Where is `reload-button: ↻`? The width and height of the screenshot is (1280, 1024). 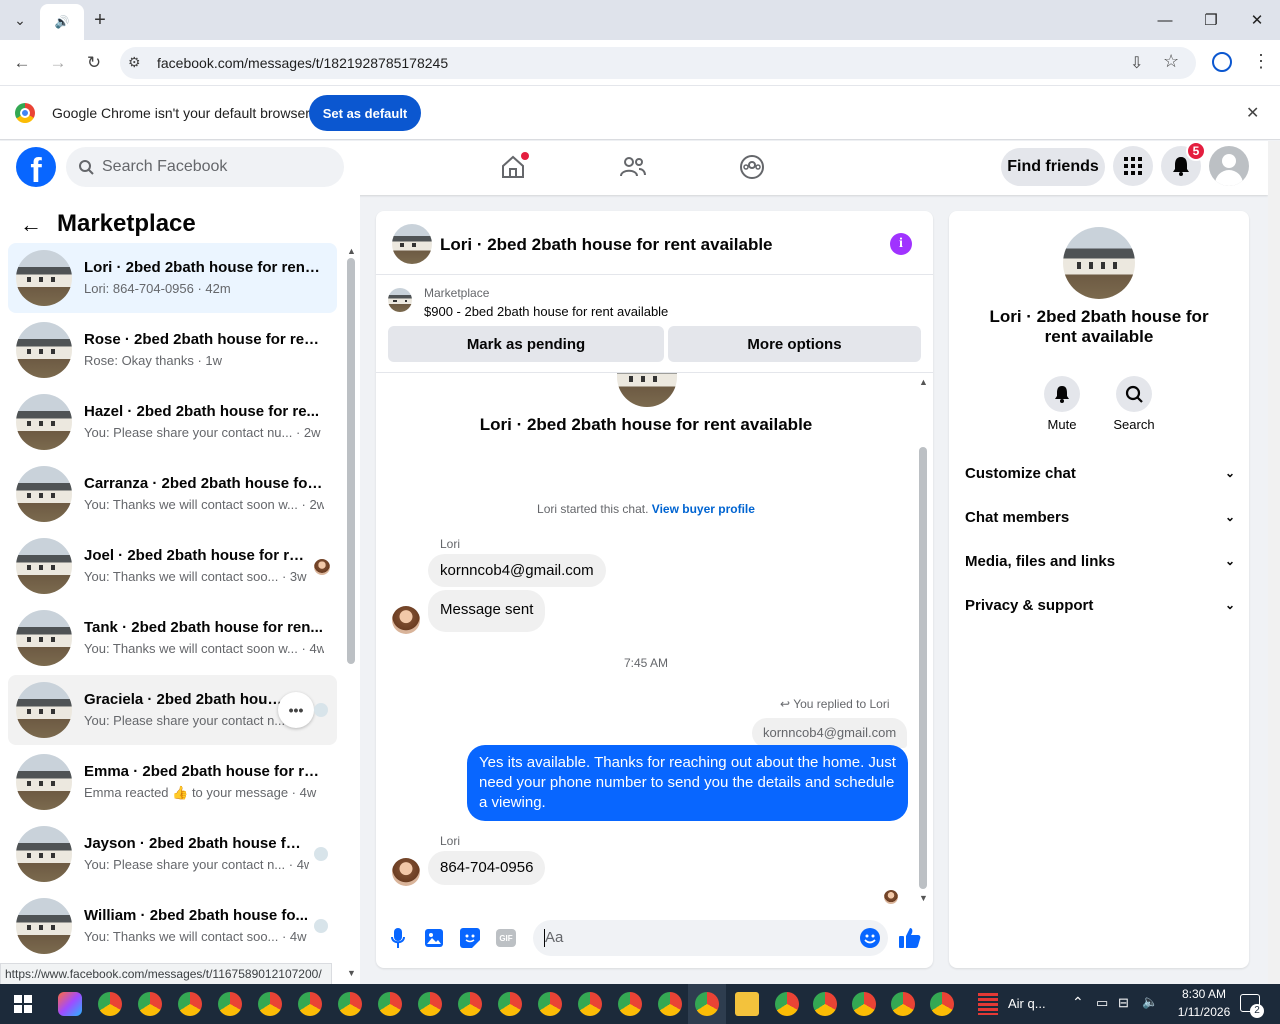
reload-button: ↻ is located at coordinates (94, 63).